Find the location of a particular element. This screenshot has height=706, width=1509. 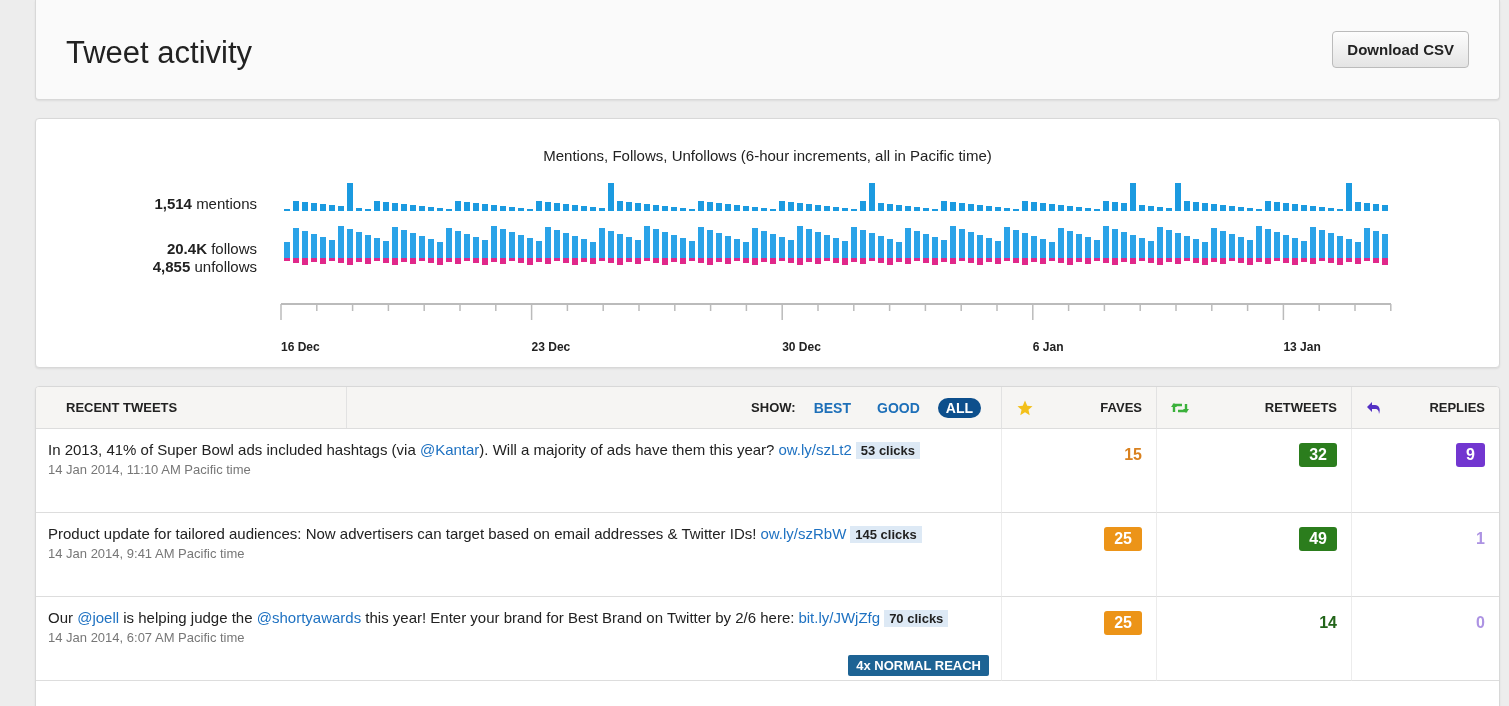

count-value: 1 is located at coordinates (1480, 539).